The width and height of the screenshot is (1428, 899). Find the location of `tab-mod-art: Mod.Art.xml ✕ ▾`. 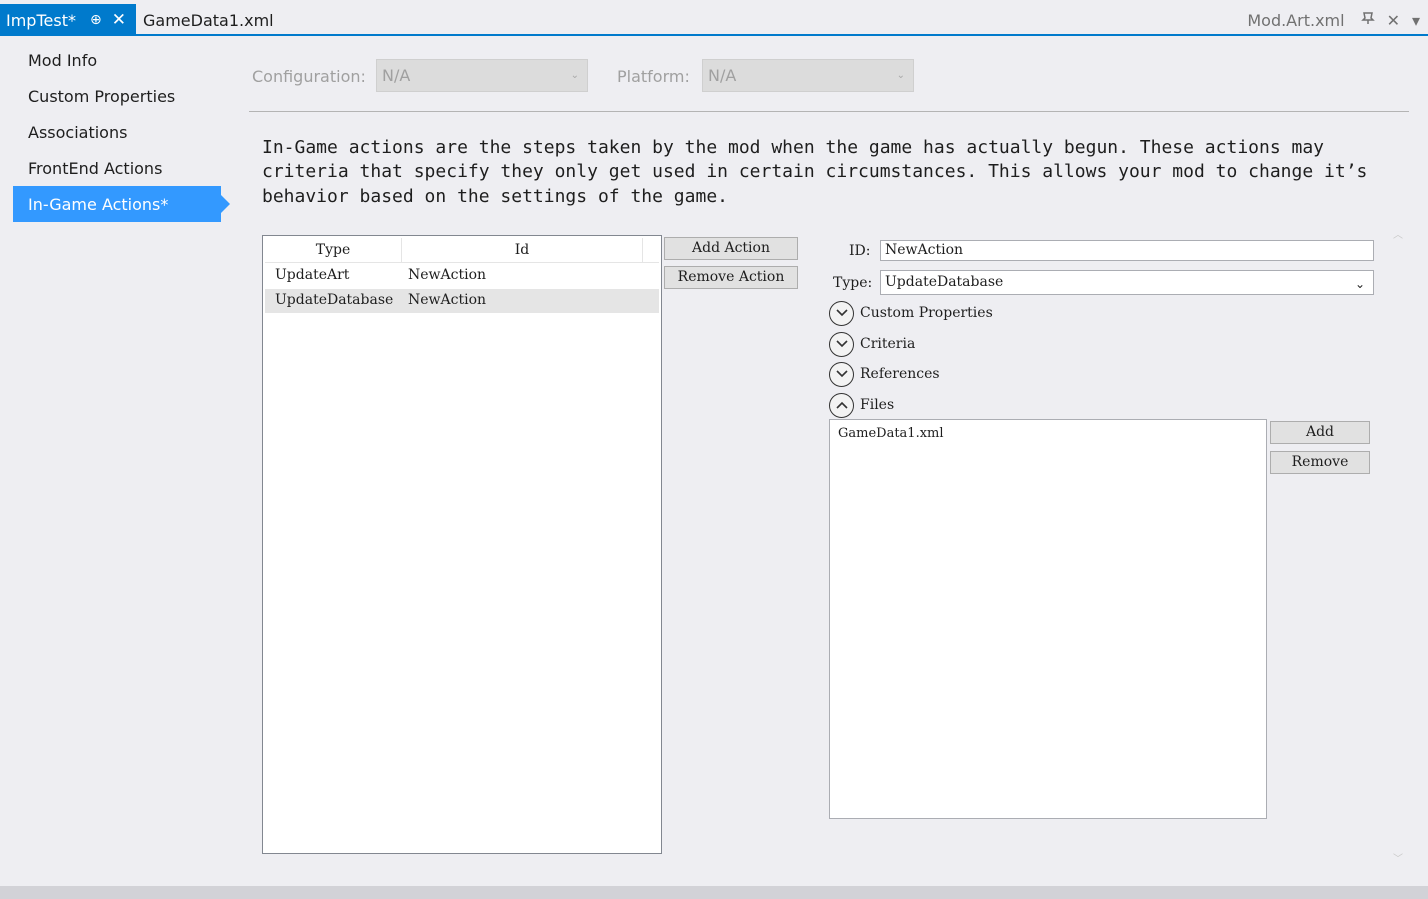

tab-mod-art: Mod.Art.xml ✕ ▾ is located at coordinates (1333, 20).